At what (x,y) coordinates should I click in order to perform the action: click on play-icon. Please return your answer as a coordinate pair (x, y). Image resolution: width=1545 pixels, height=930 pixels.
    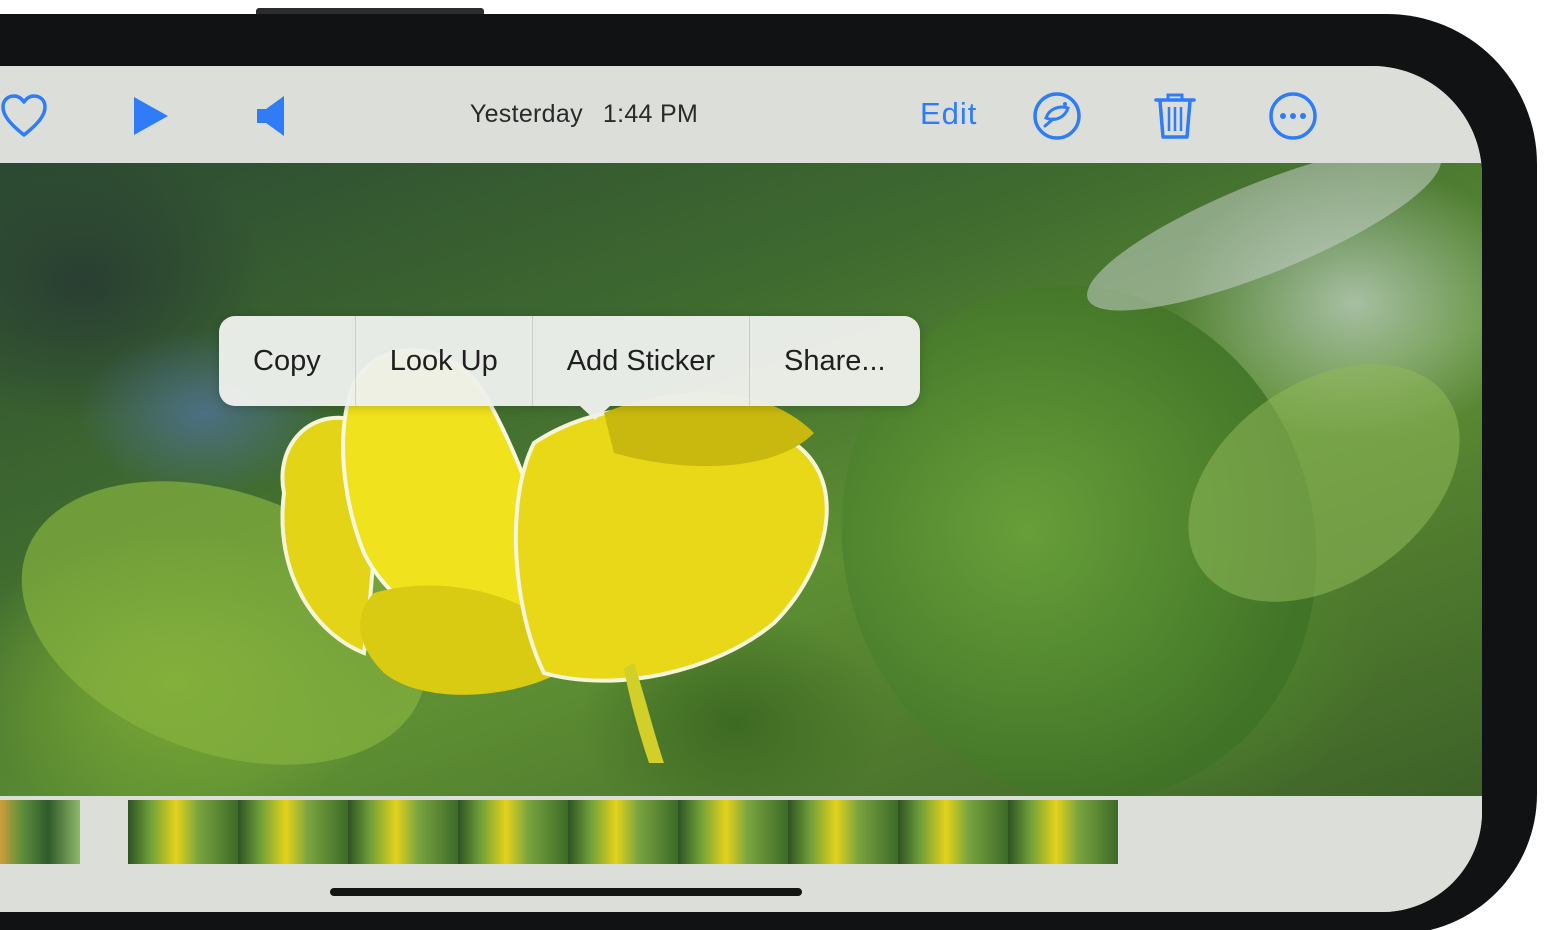
    Looking at the image, I should click on (150, 116).